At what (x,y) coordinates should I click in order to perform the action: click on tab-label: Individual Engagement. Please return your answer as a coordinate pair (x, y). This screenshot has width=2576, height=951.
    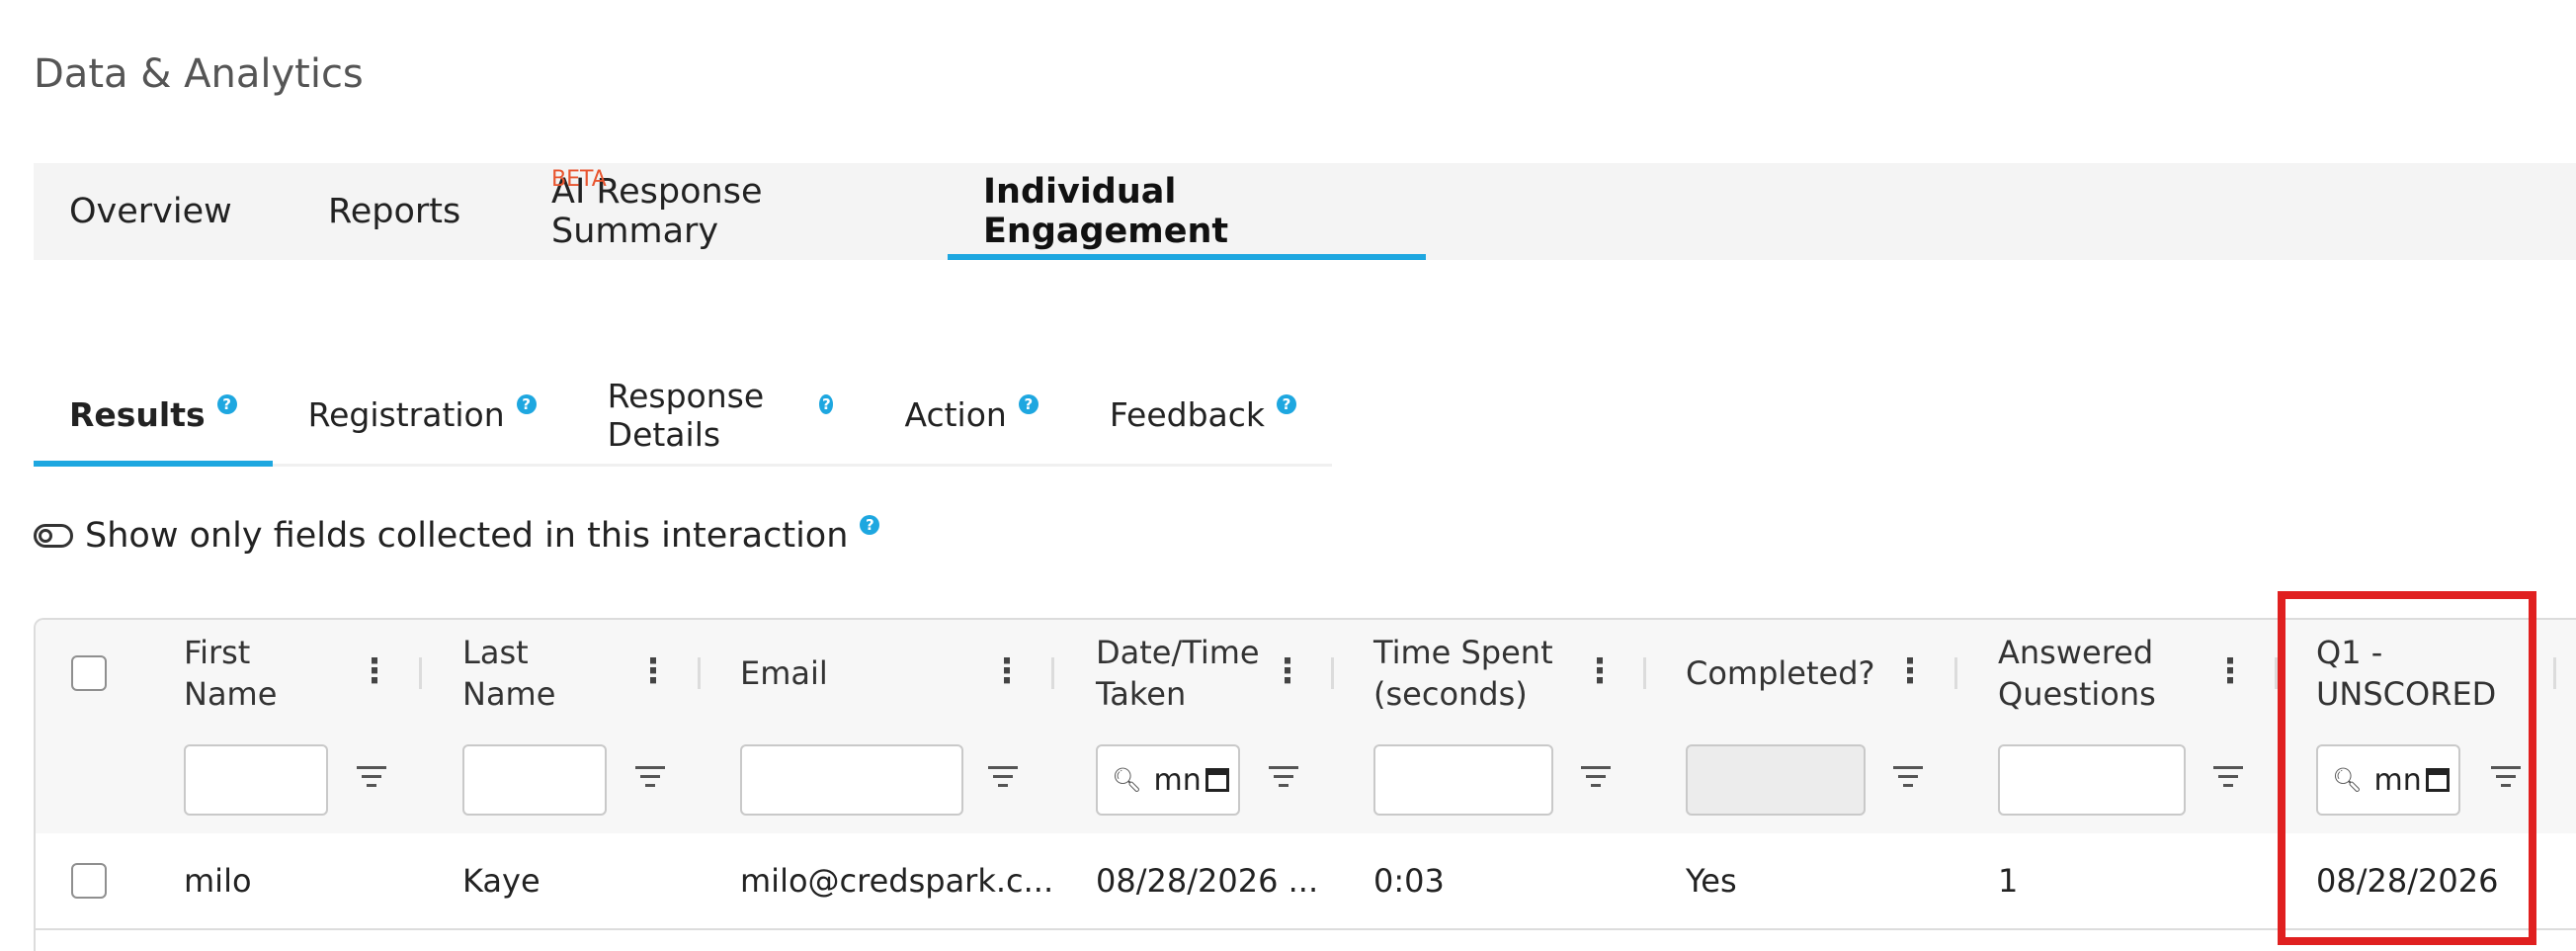
    Looking at the image, I should click on (1106, 211).